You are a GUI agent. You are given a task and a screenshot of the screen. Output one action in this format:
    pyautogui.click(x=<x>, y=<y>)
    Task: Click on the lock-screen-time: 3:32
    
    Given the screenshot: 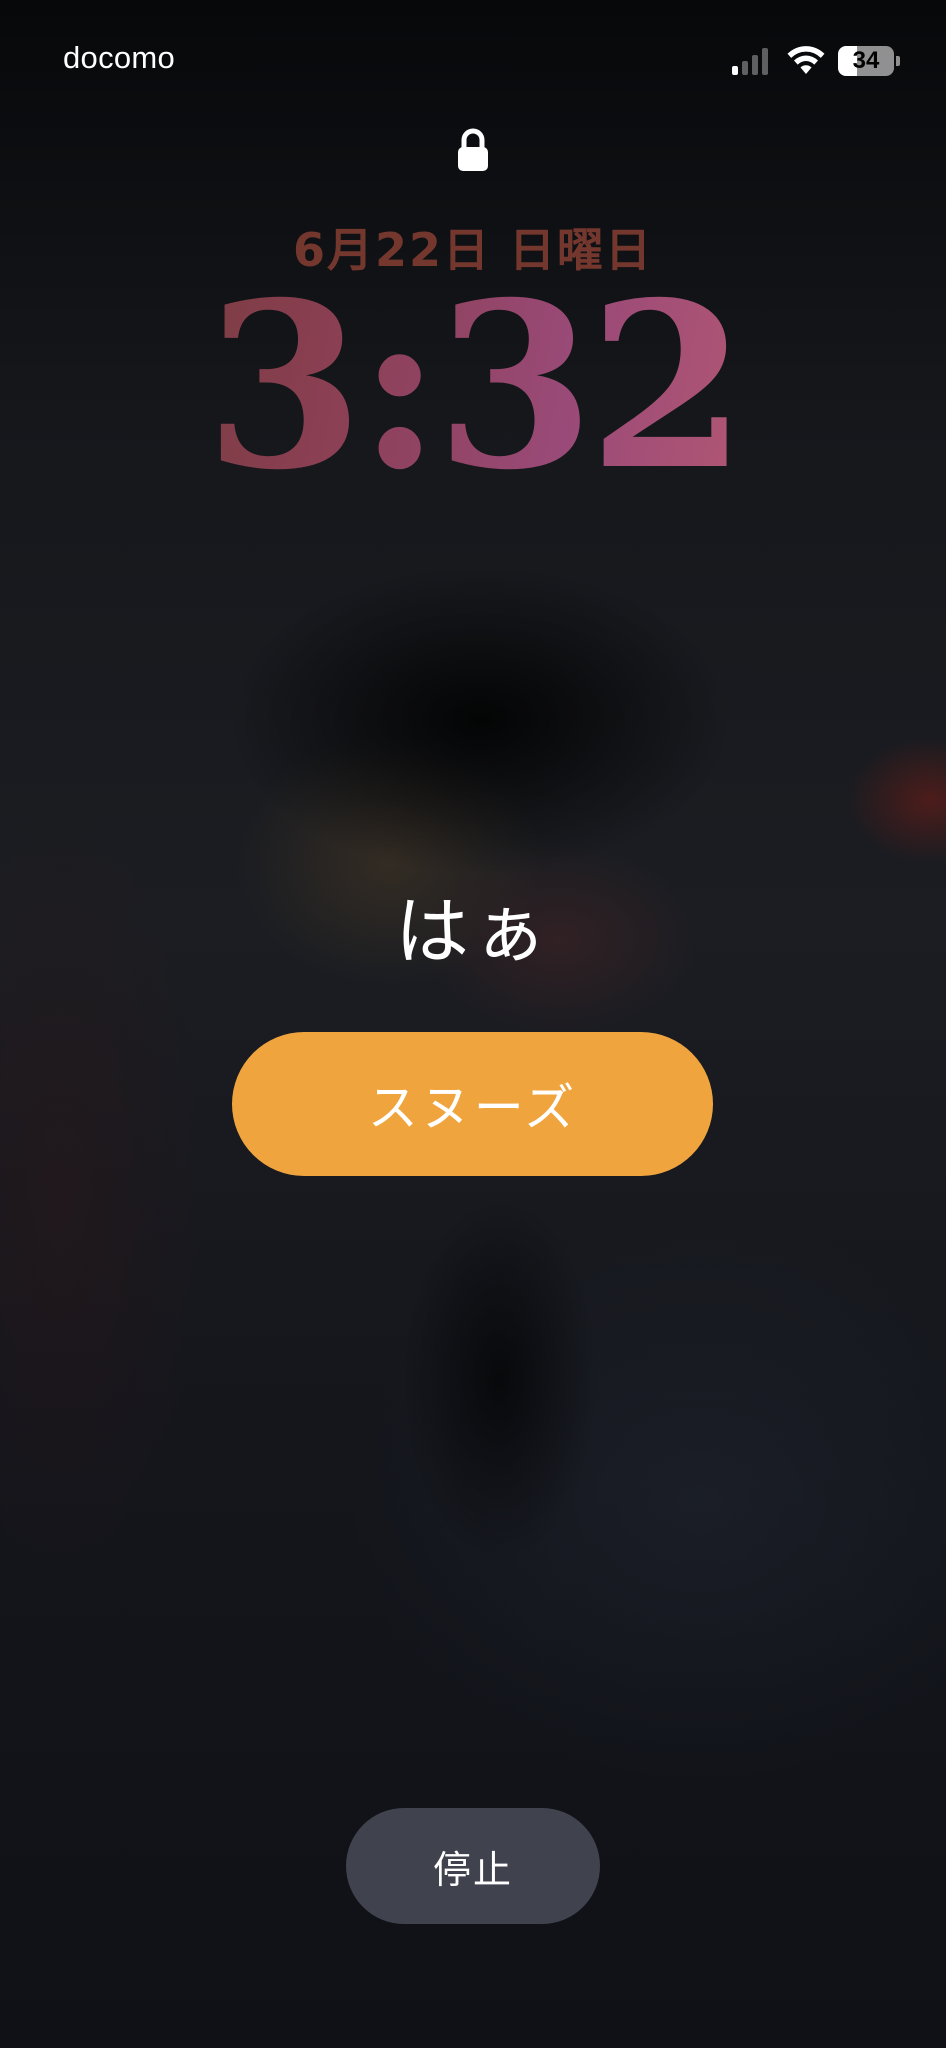 What is the action you would take?
    pyautogui.click(x=473, y=386)
    